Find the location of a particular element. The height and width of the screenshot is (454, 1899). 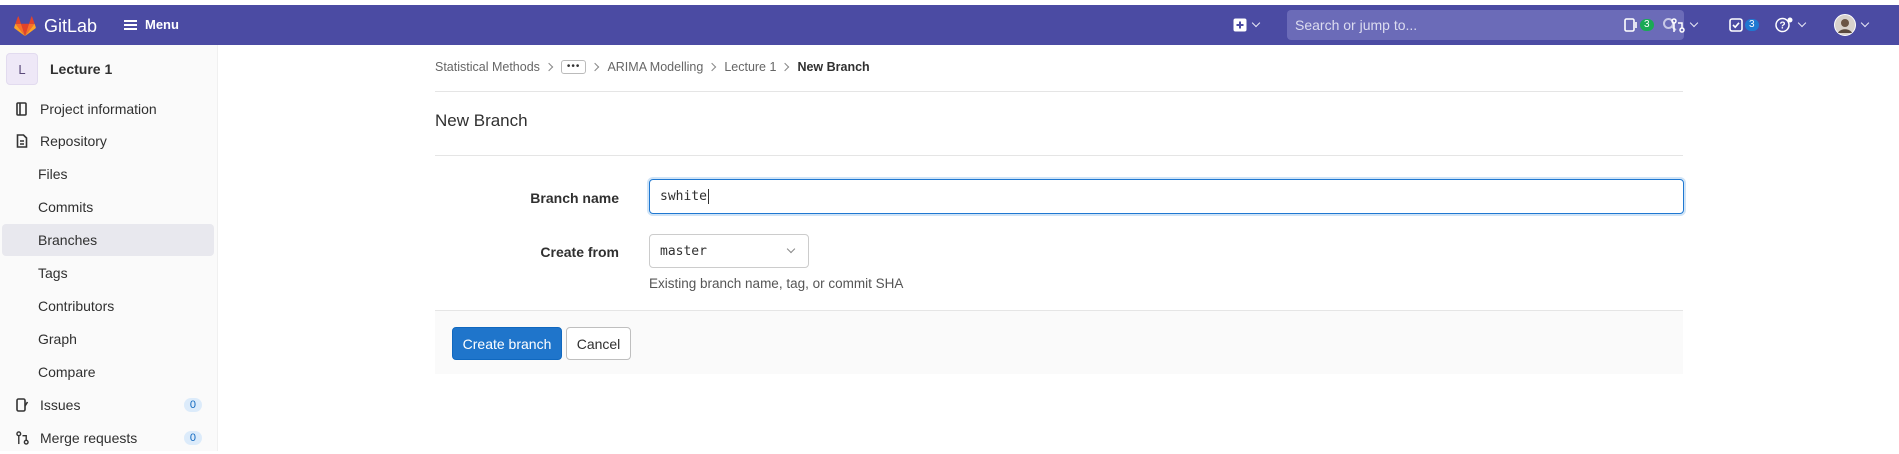

sidebar-item-issues: Issues 0 is located at coordinates (108, 405).